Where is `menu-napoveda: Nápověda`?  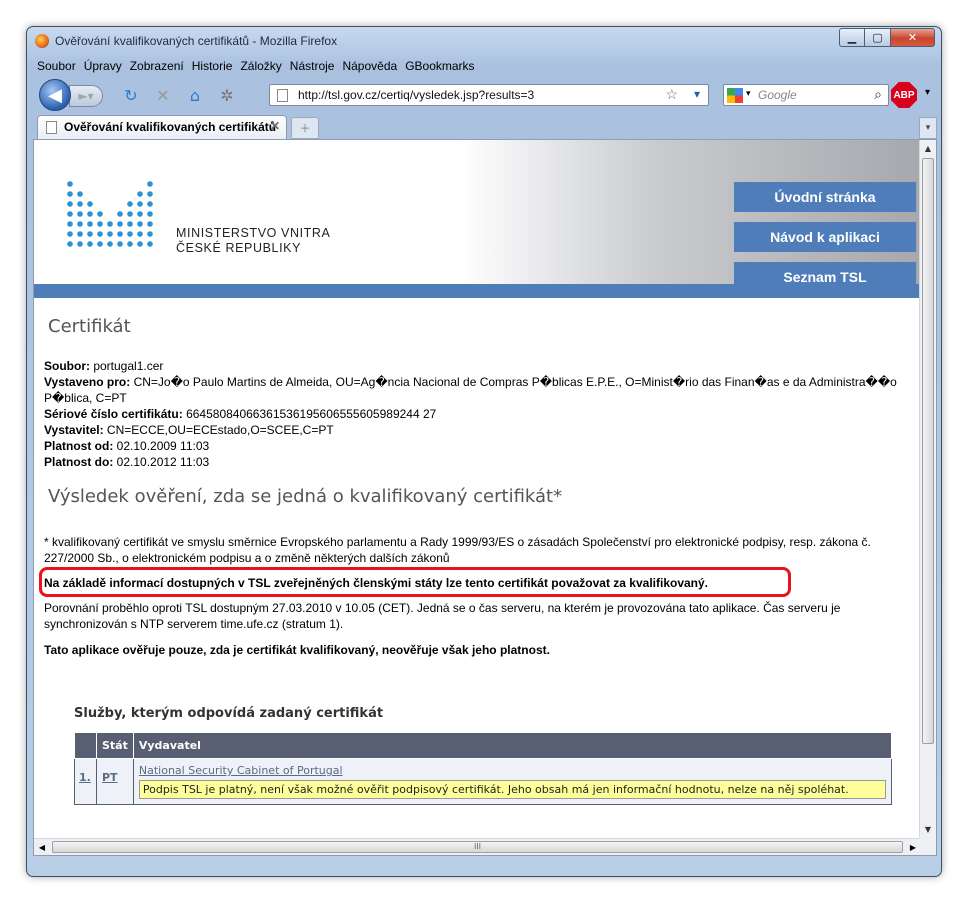
menu-napoveda: Nápověda is located at coordinates (369, 67).